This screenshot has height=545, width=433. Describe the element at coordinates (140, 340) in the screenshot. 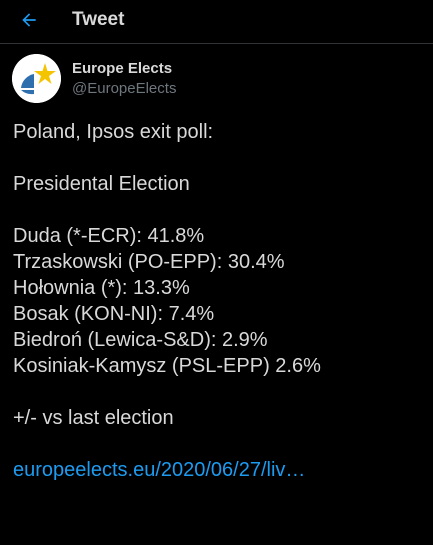

I see `result-line: Biedroń (Lewica-S&D): 2.9%` at that location.